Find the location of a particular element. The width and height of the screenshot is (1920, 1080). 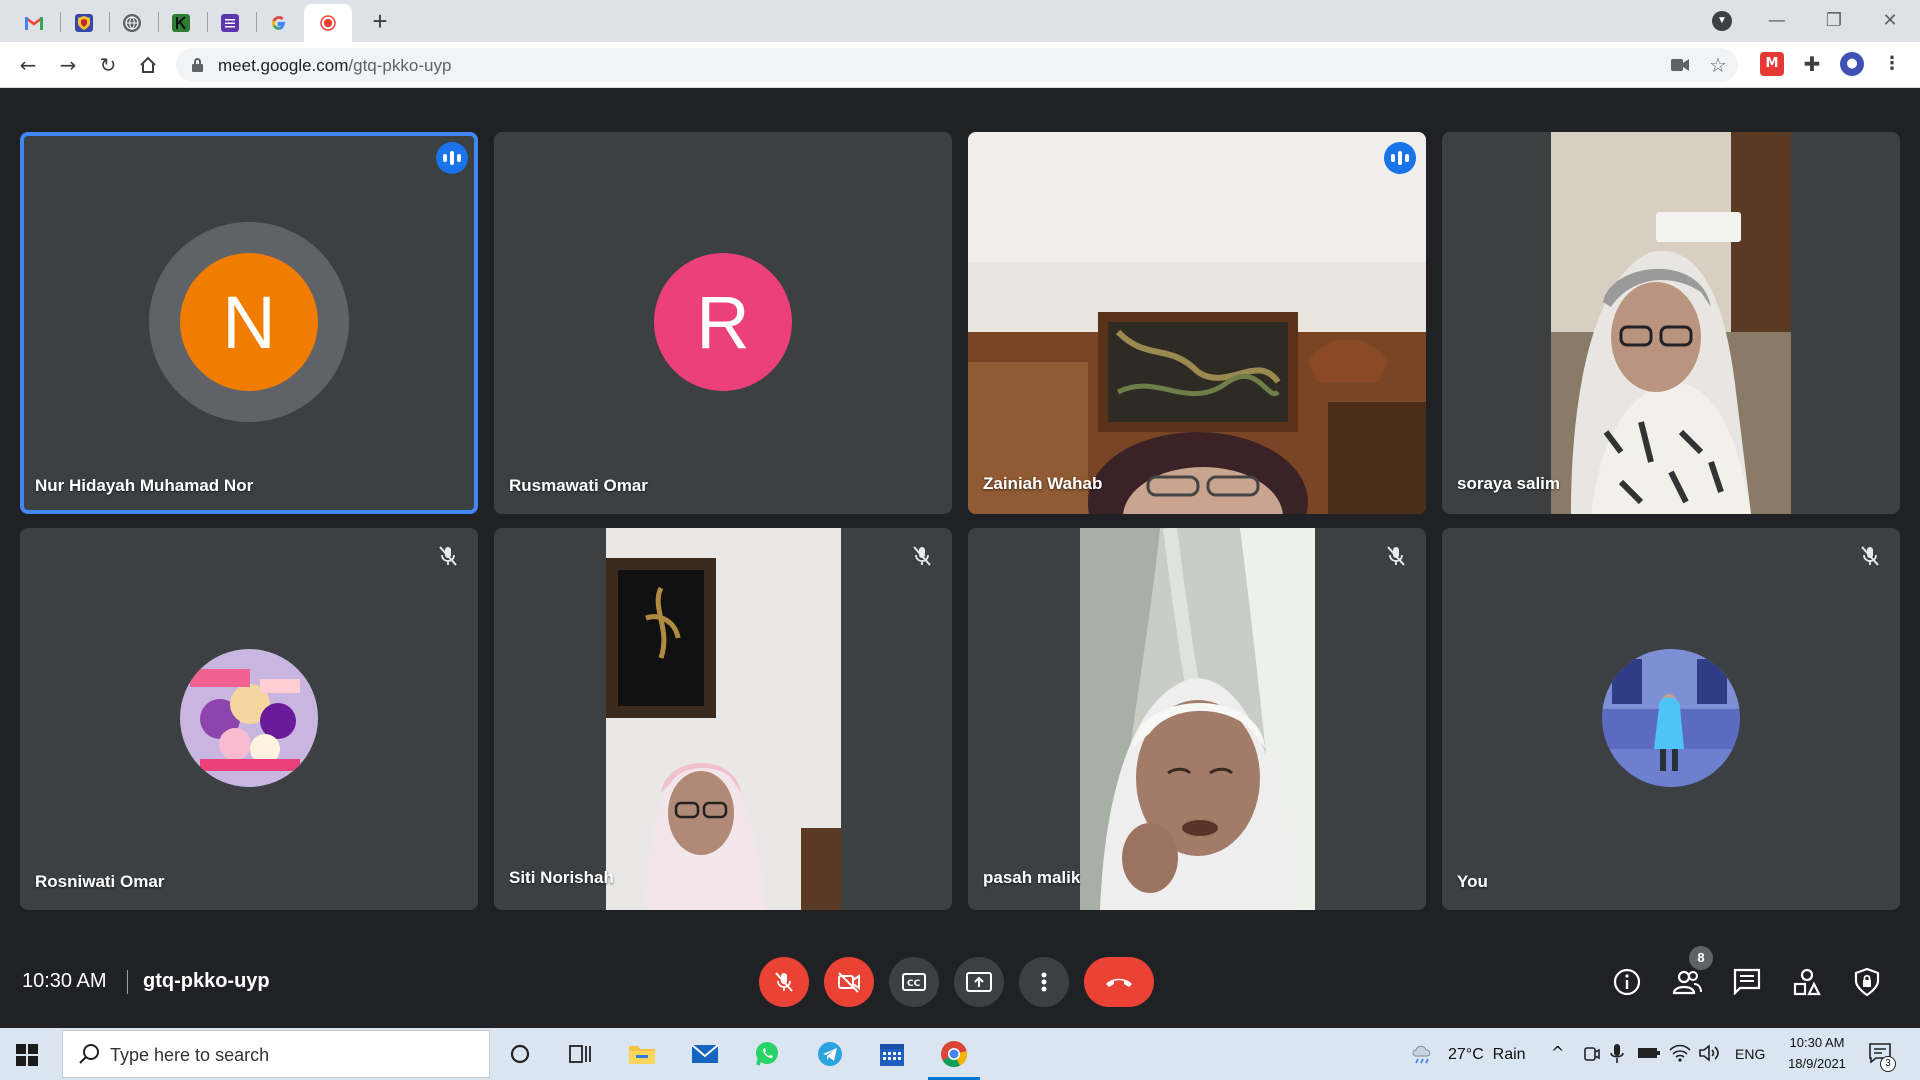

host-controls-shield-icon is located at coordinates (1867, 982).